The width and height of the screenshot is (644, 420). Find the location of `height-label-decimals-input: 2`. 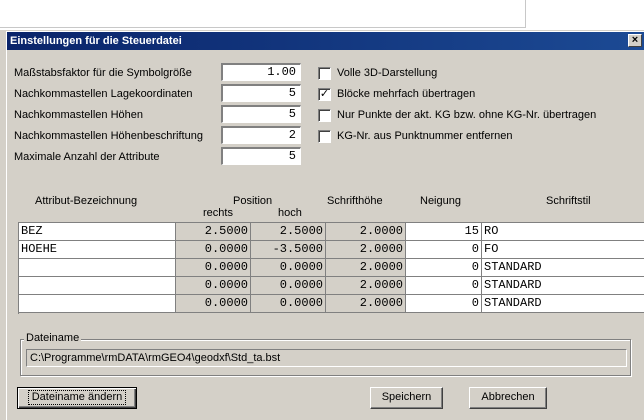

height-label-decimals-input: 2 is located at coordinates (261, 135).